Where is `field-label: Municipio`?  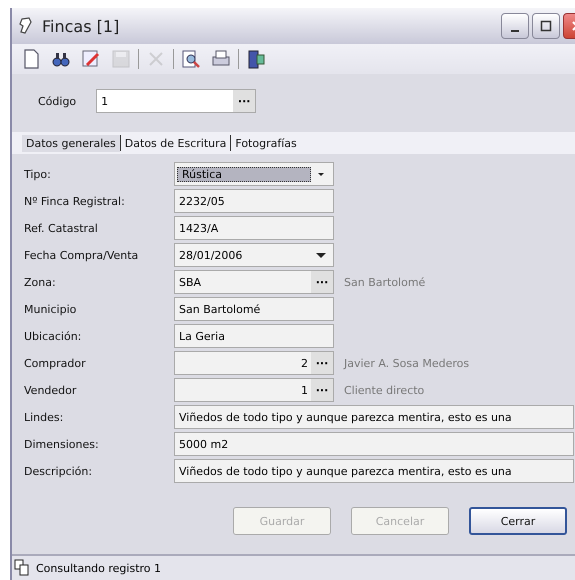 field-label: Municipio is located at coordinates (51, 309).